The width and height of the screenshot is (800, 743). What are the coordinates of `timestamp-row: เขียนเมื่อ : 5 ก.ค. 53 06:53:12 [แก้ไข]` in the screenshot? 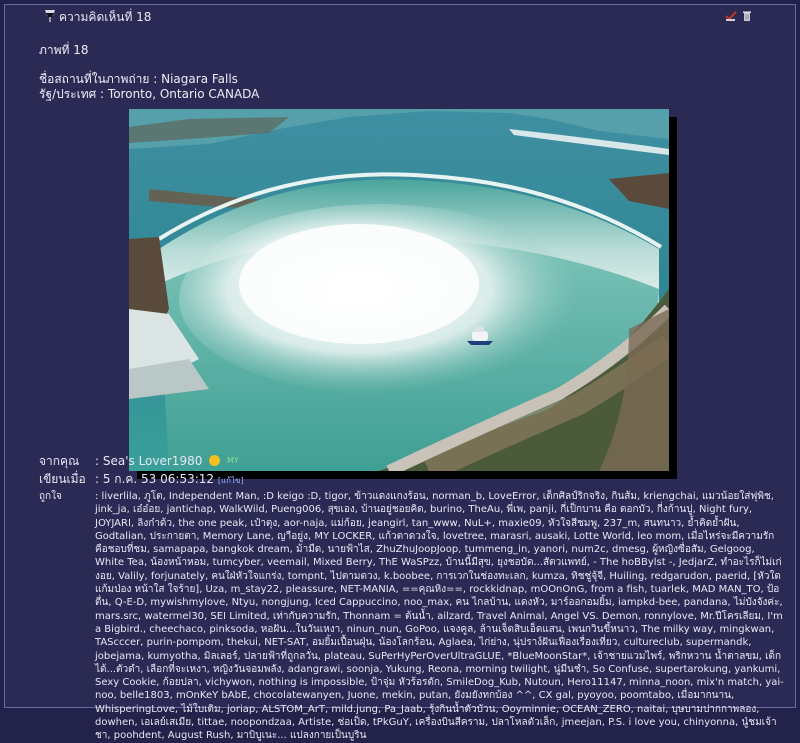 It's located at (411, 481).